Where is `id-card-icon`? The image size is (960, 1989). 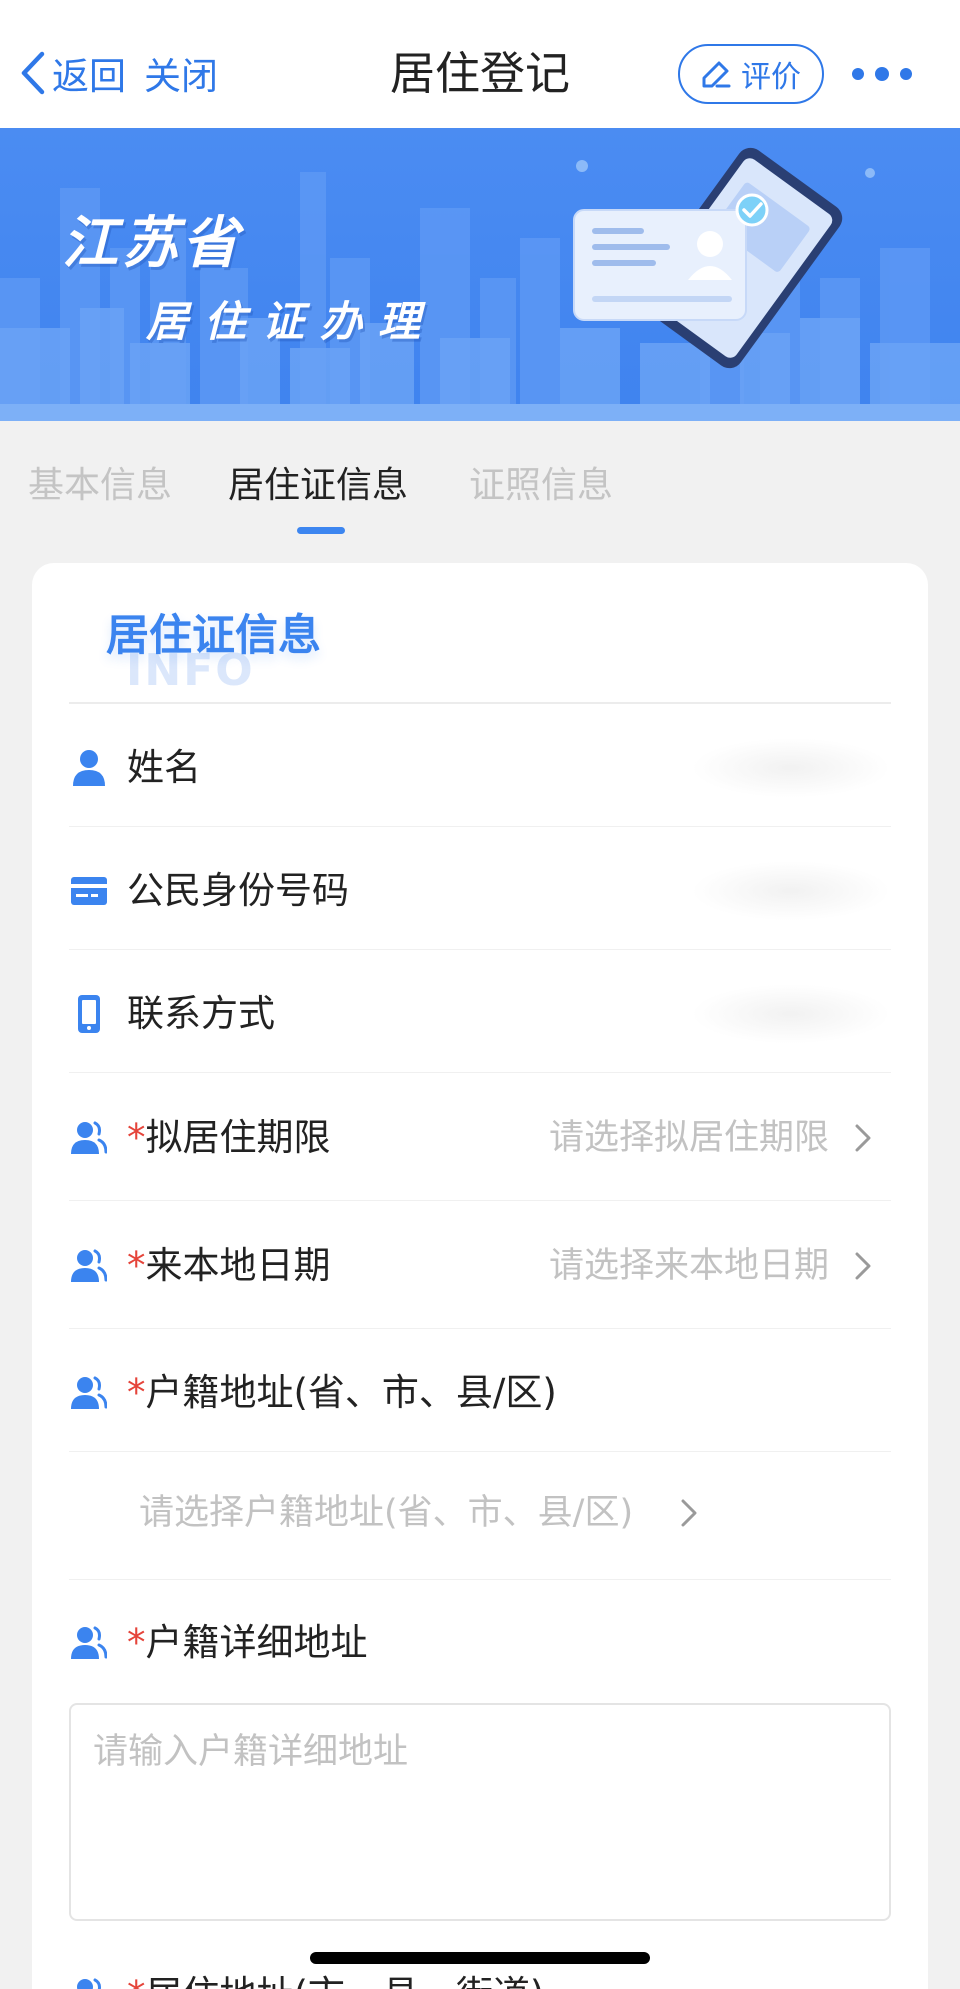 id-card-icon is located at coordinates (89, 891).